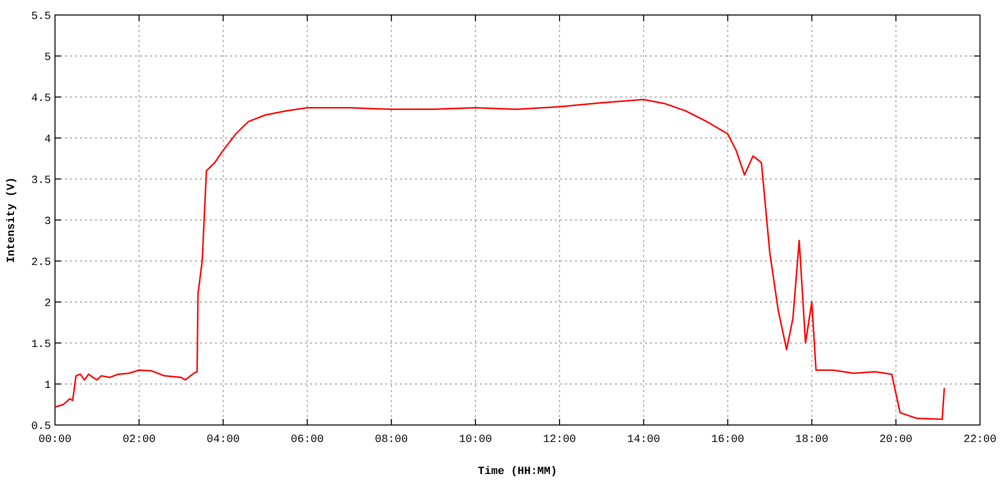  Describe the element at coordinates (41, 263) in the screenshot. I see `y-tick-label: 2.5` at that location.